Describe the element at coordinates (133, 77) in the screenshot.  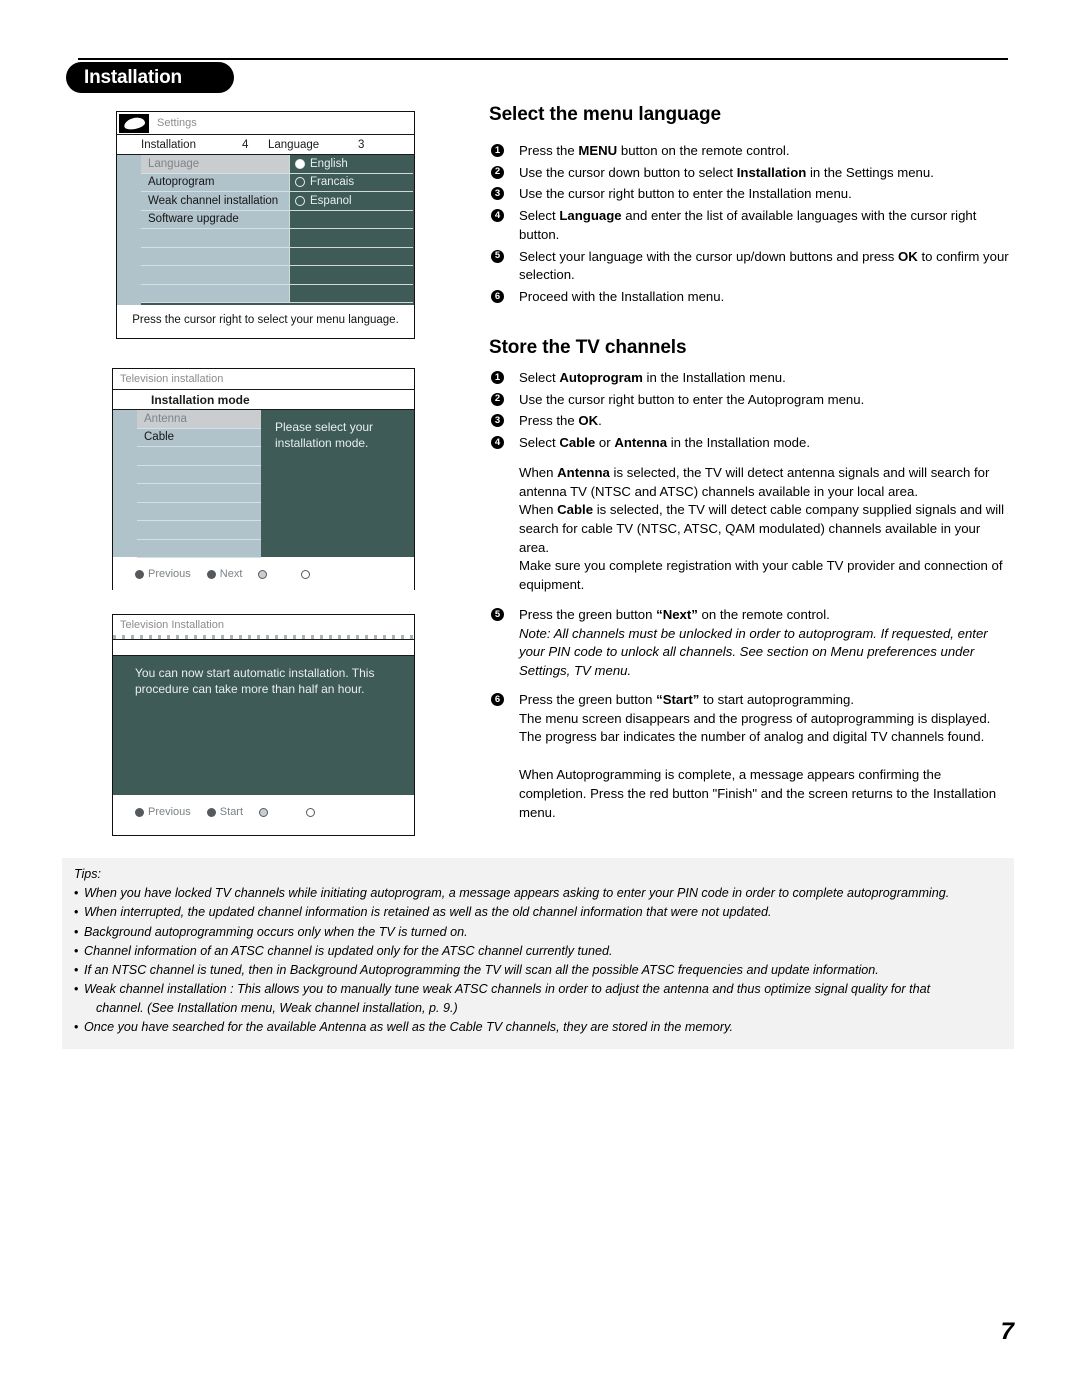
I see `chapter-tab-label: Installation` at that location.